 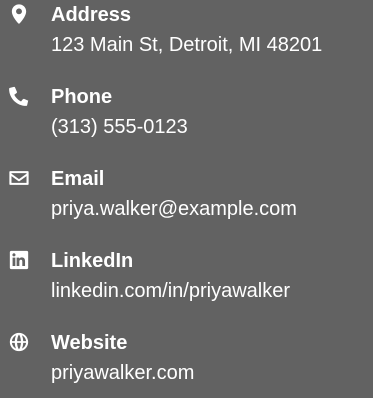 I want to click on phone-label: Phone, so click(x=82, y=97).